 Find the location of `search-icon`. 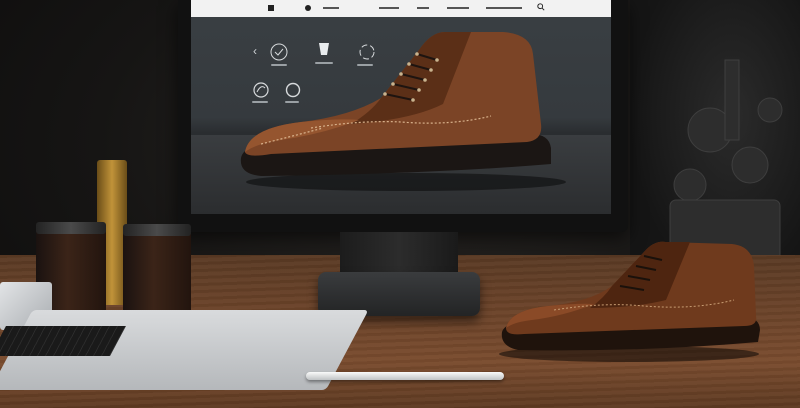

search-icon is located at coordinates (541, 7).